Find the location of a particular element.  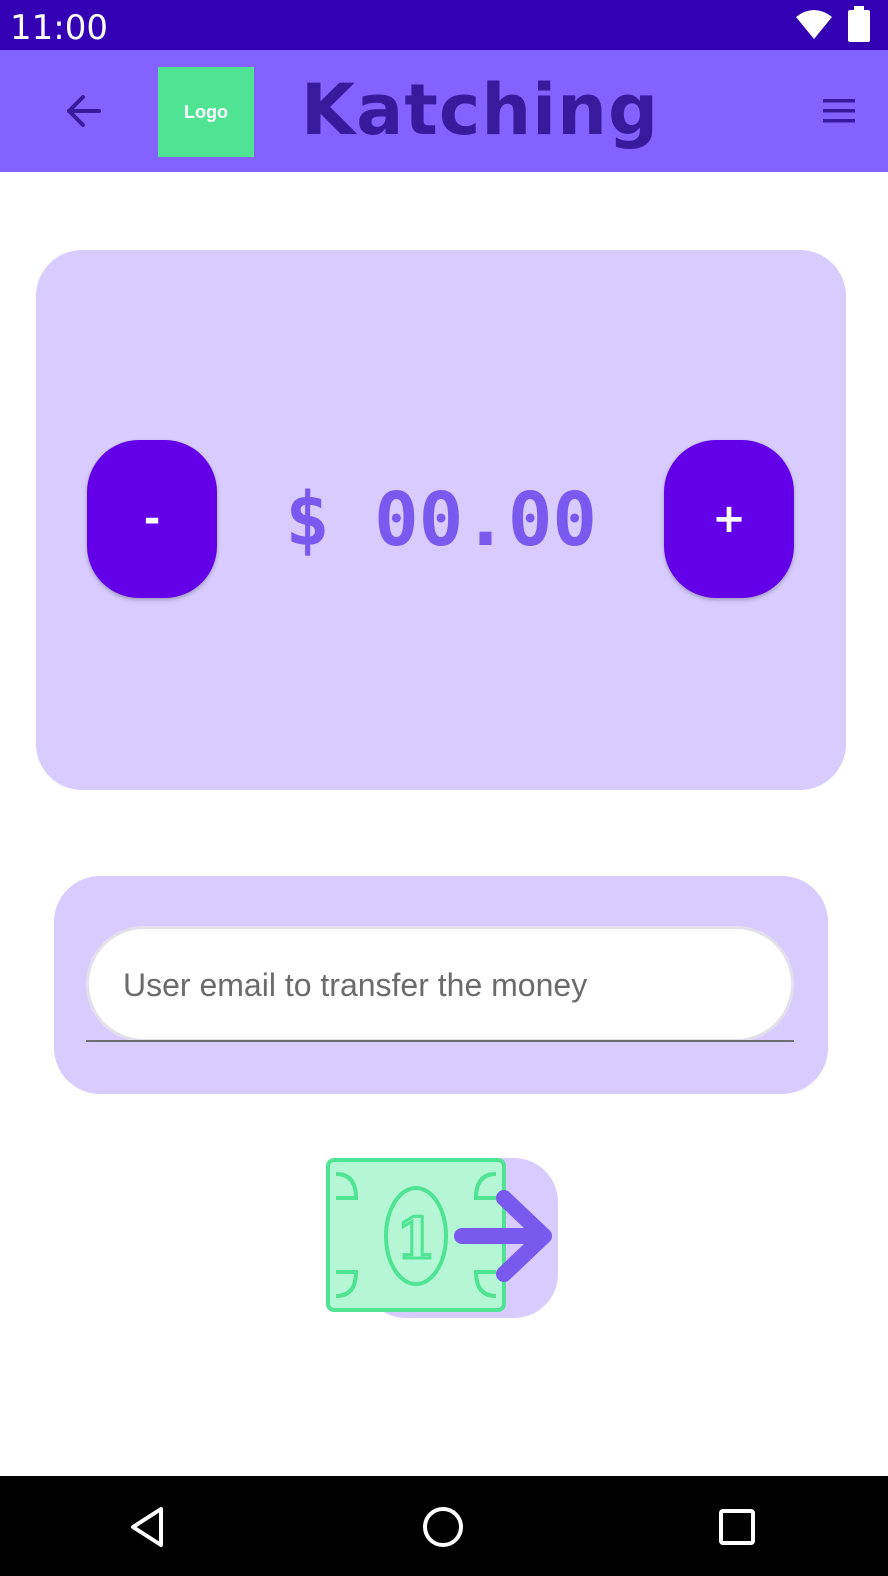

nav-back-button is located at coordinates (147, 1527).